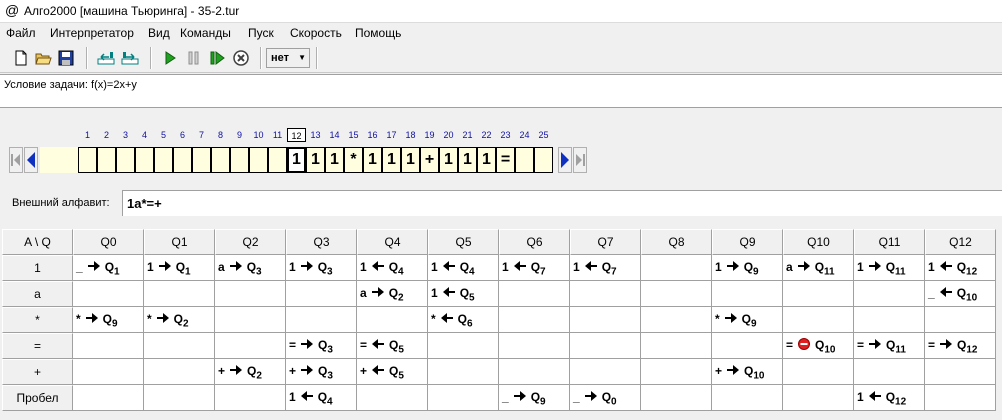  Describe the element at coordinates (250, 242) in the screenshot. I see `state-header: Q2` at that location.